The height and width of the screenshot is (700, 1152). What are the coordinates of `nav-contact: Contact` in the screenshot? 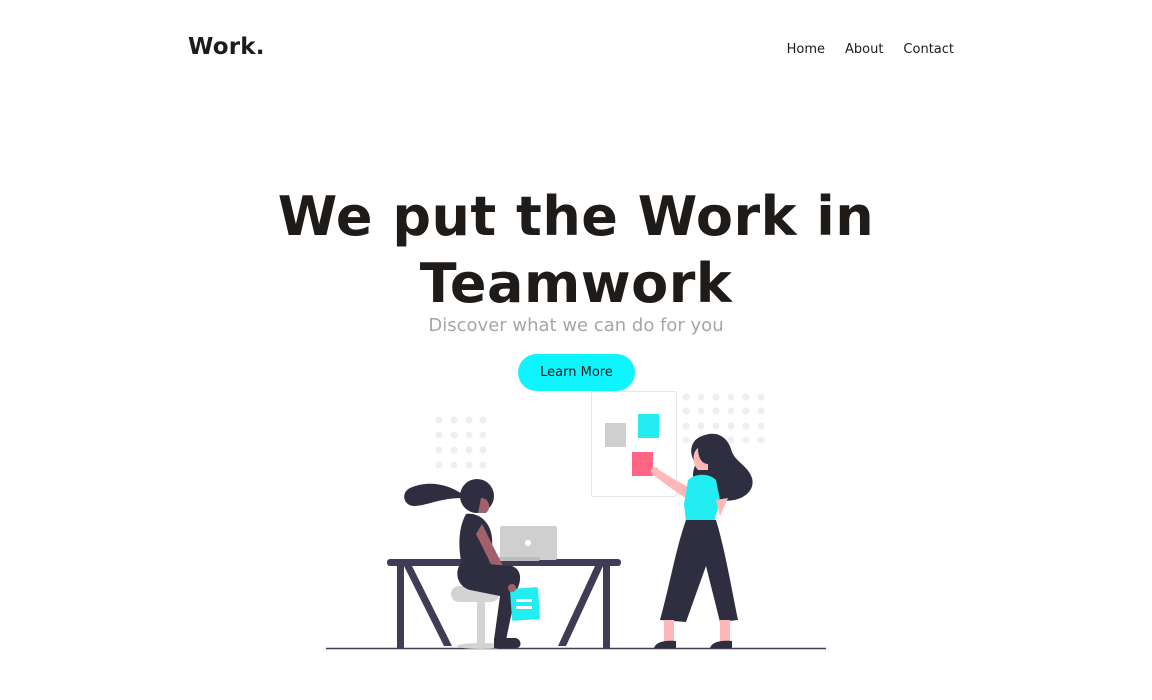 It's located at (928, 49).